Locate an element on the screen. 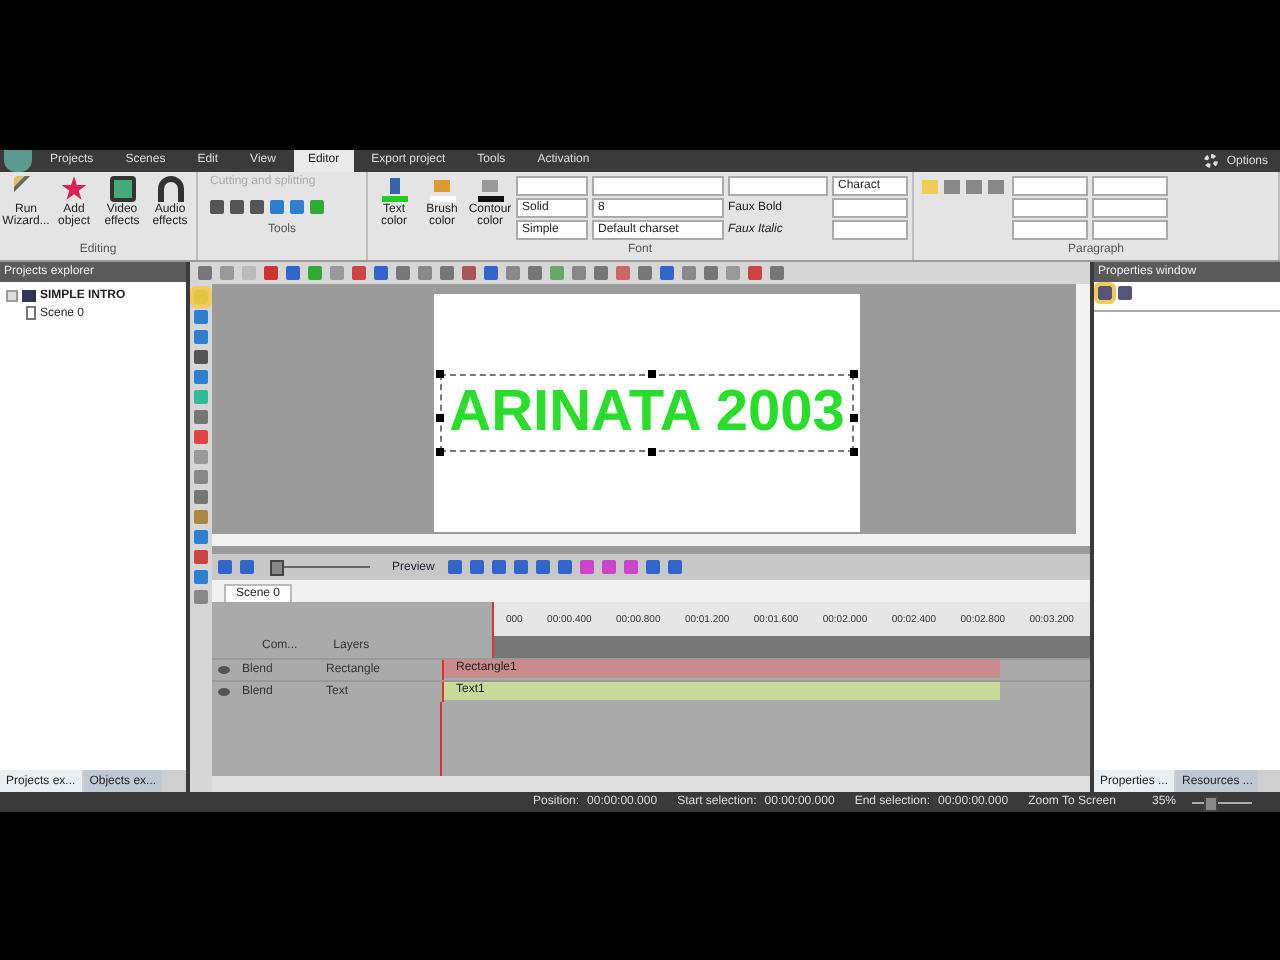 The width and height of the screenshot is (1280, 960). gear-icon is located at coordinates (1211, 161).